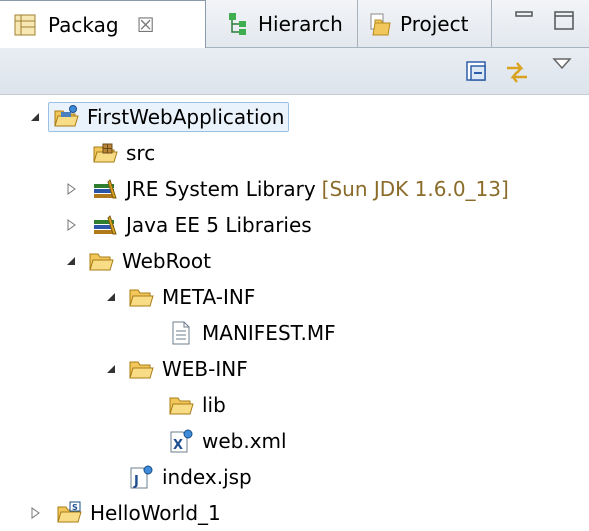 This screenshot has width=589, height=531. Describe the element at coordinates (269, 333) in the screenshot. I see `tree-item-label: MANIFEST.MF` at that location.